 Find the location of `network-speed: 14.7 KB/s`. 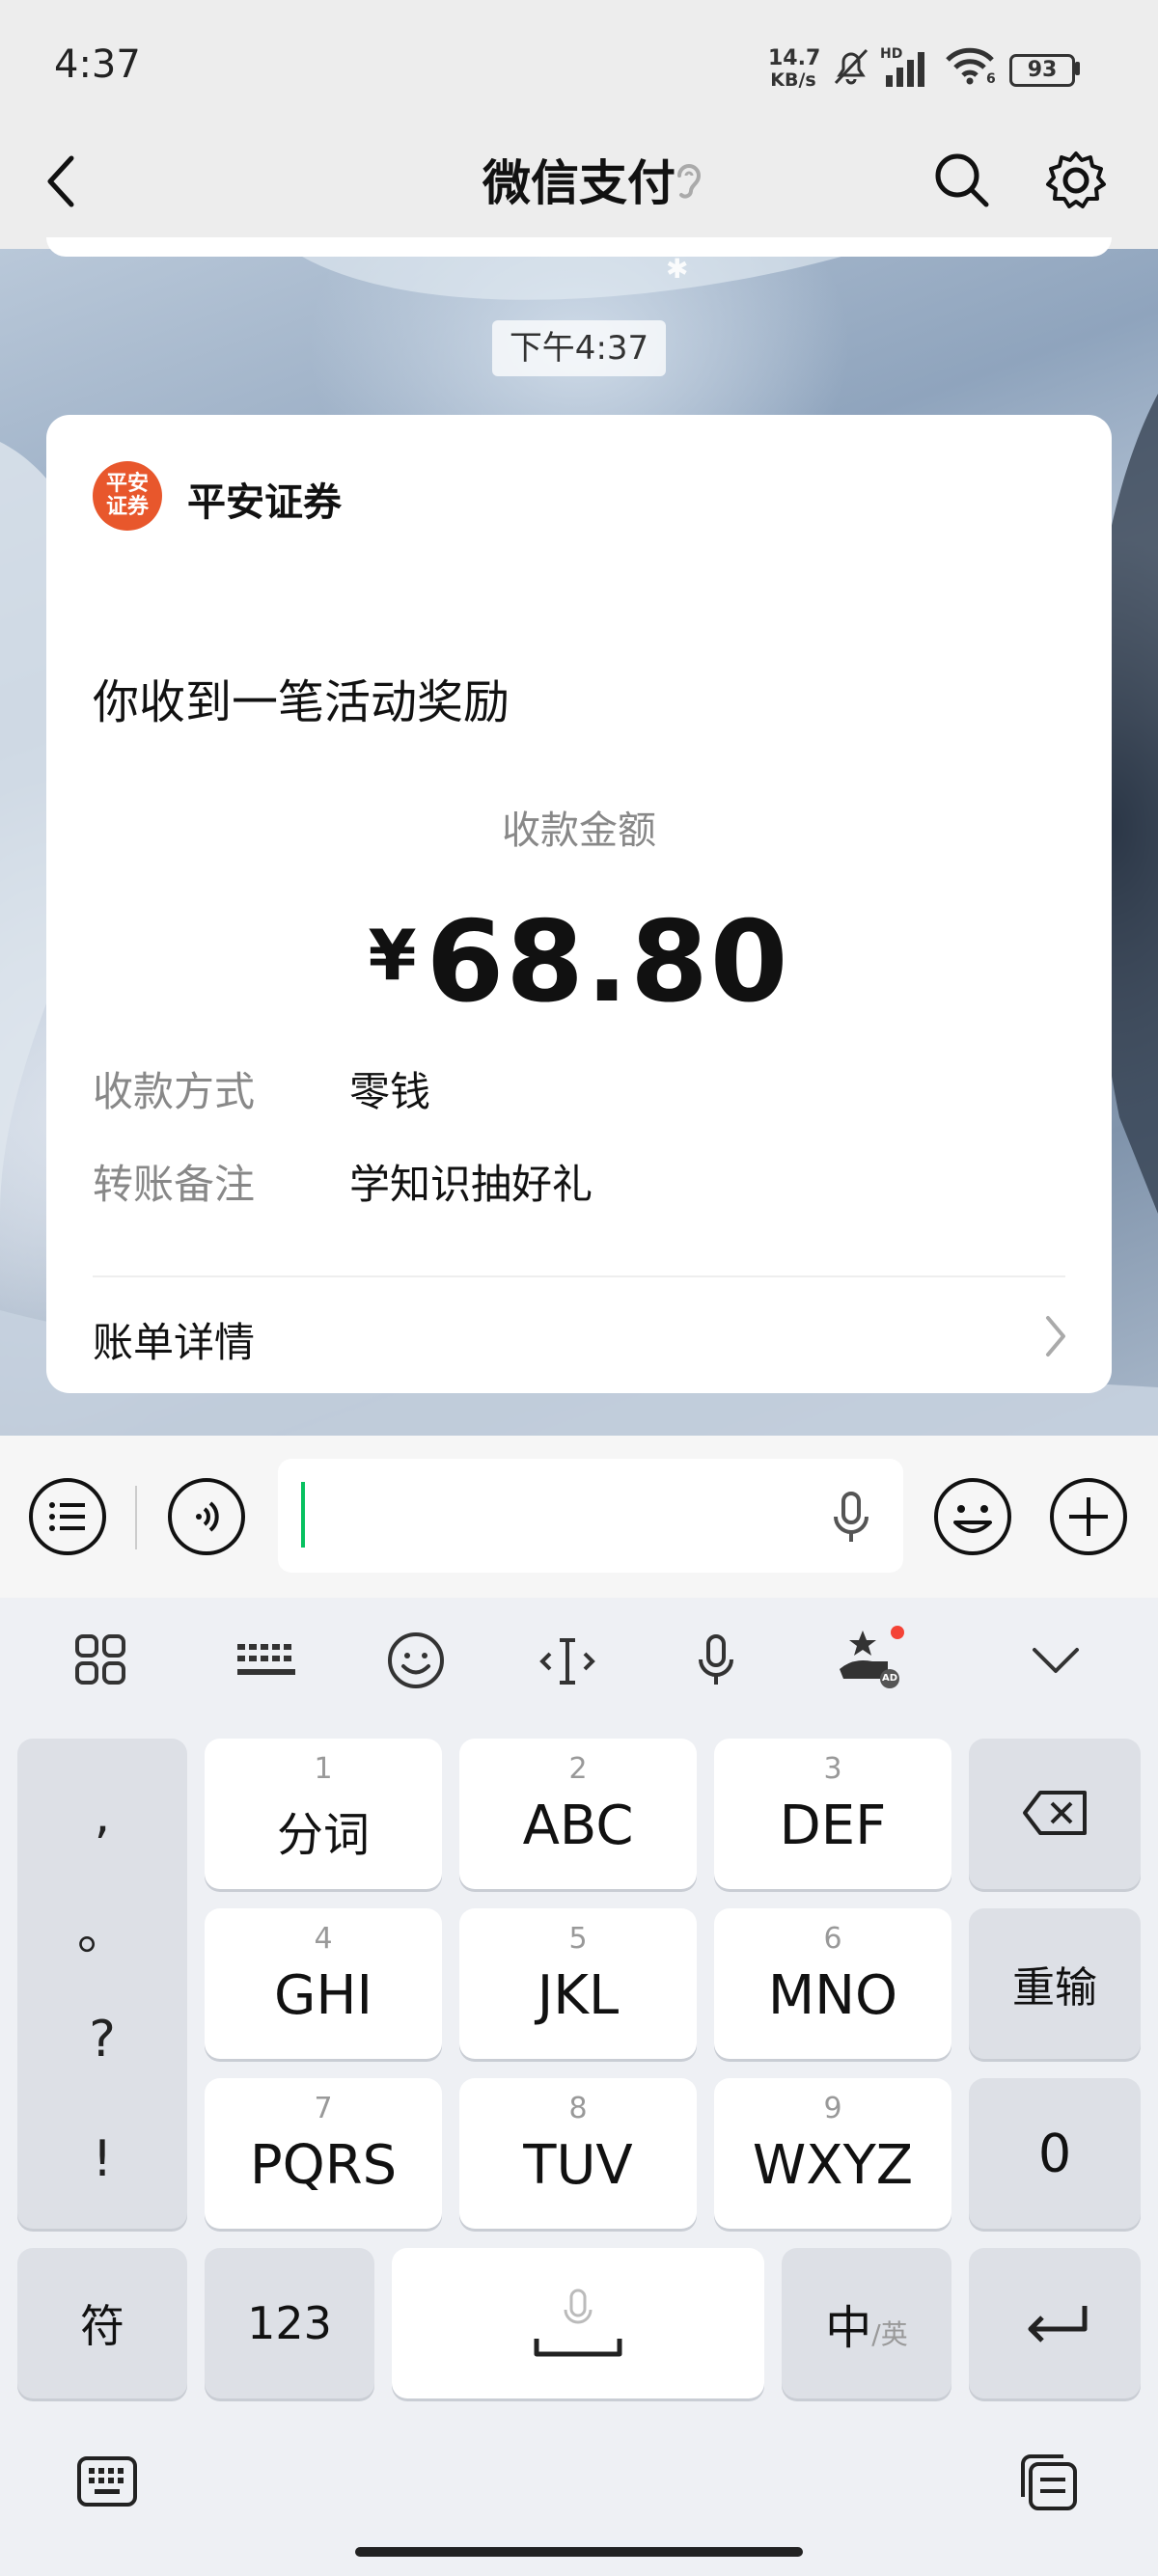

network-speed: 14.7 KB/s is located at coordinates (794, 69).